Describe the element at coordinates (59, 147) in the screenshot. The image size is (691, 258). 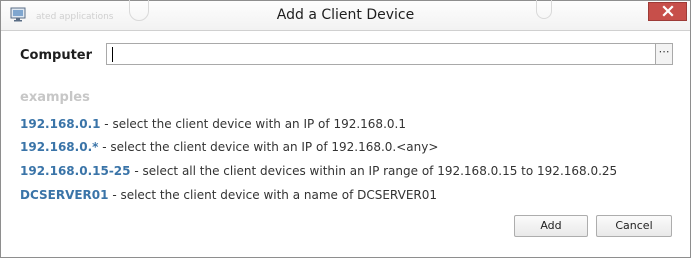
I see `example-pattern: 192.168.0.*` at that location.